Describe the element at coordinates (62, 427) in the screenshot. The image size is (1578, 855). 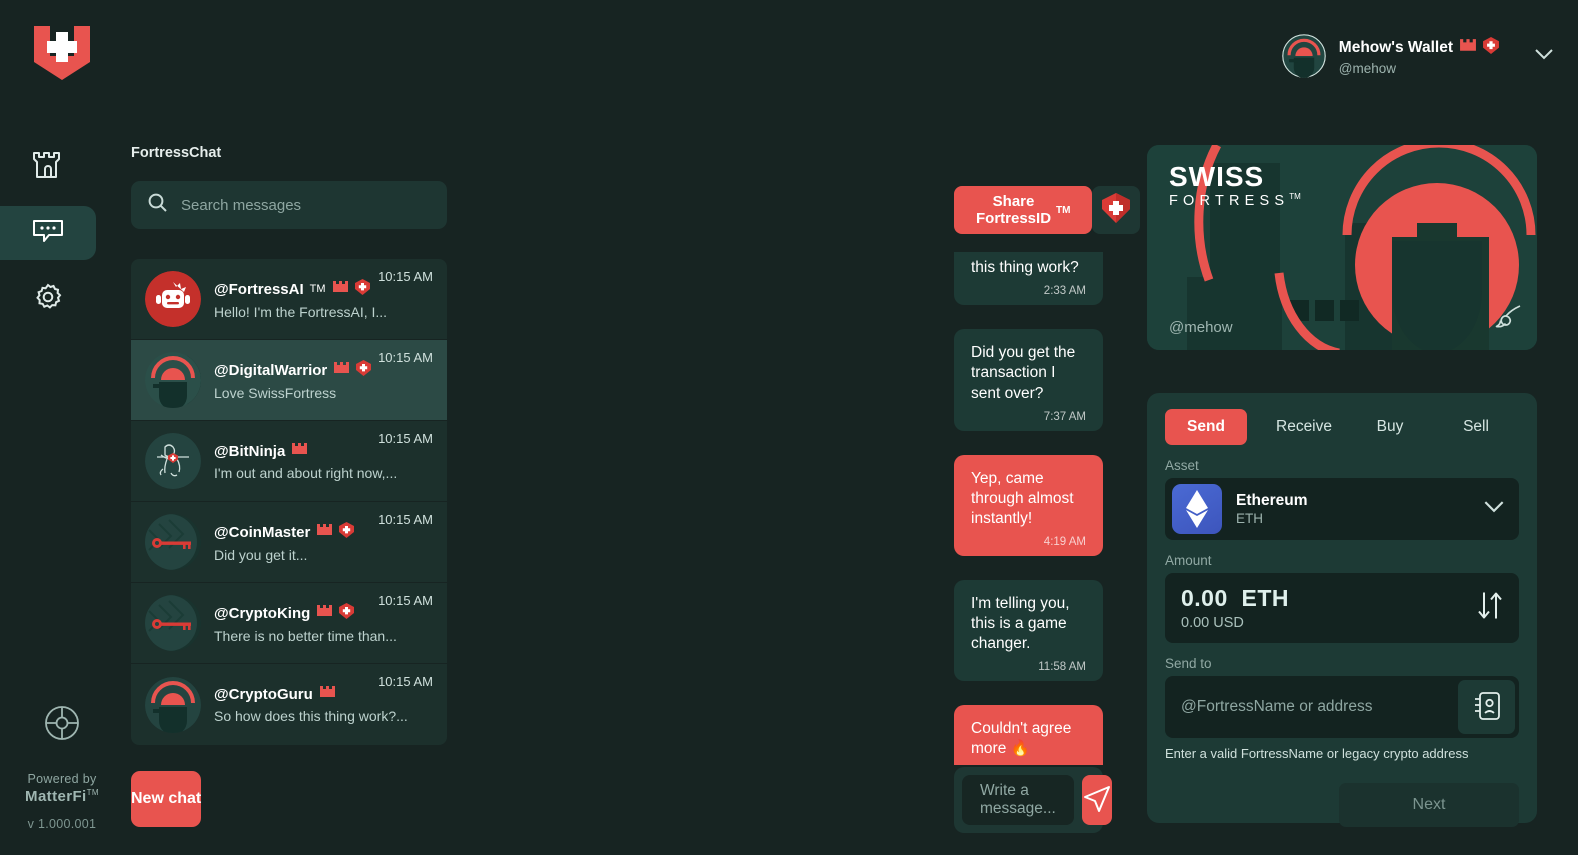
I see `left-rail: Powered by MatterFiTM v 1.000.001` at that location.